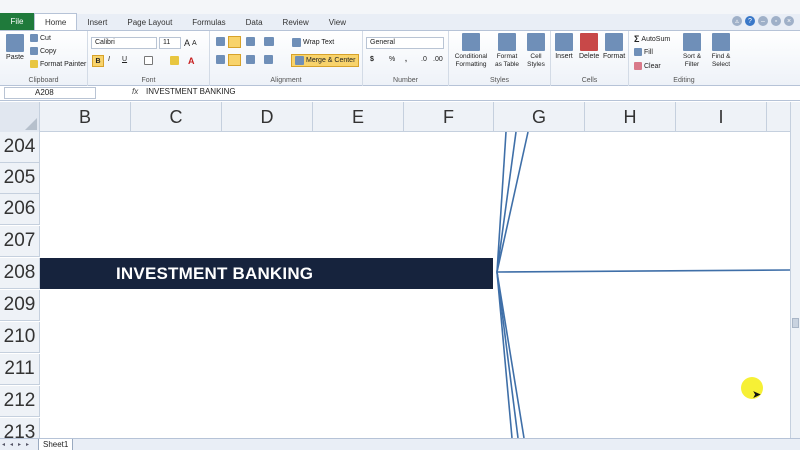  I want to click on name-box: A208, so click(50, 93).